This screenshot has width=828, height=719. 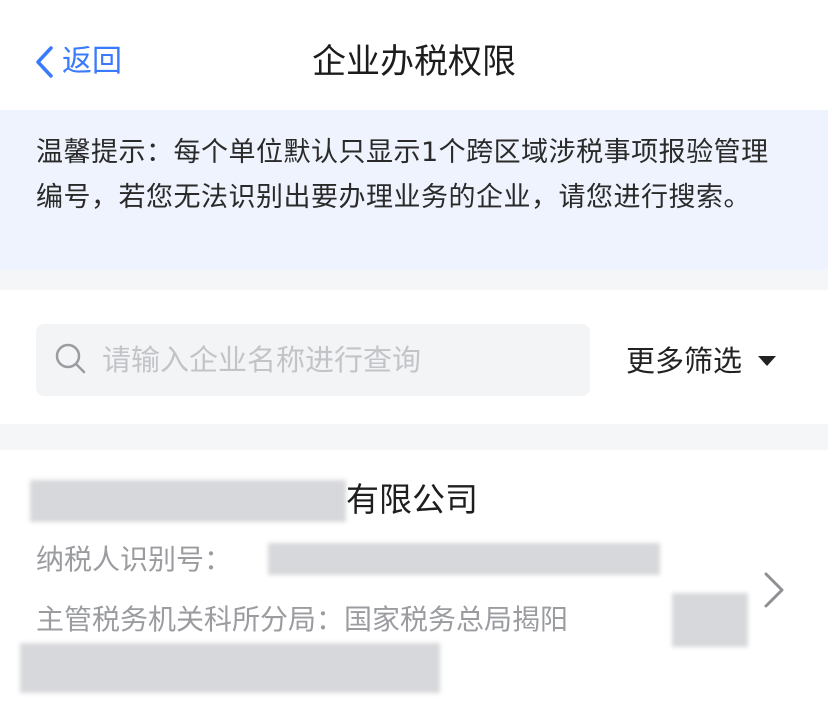 What do you see at coordinates (230, 668) in the screenshot?
I see `redacted-tax-authority-line2` at bounding box center [230, 668].